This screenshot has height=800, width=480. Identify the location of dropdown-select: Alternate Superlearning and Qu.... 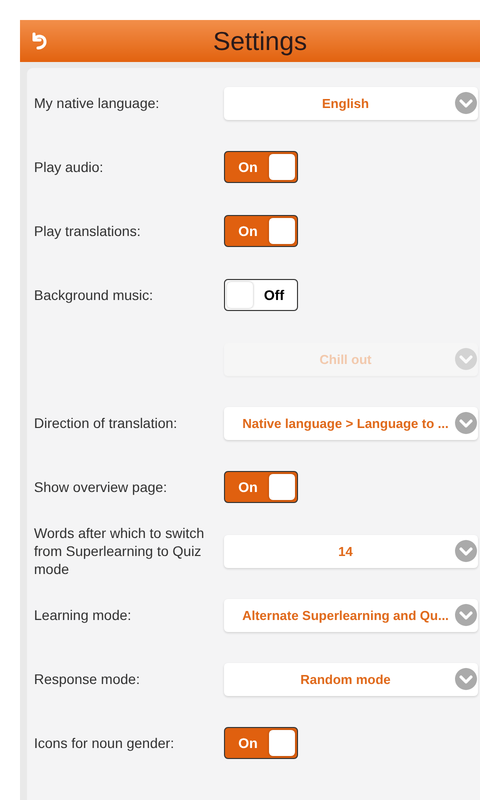
(351, 615).